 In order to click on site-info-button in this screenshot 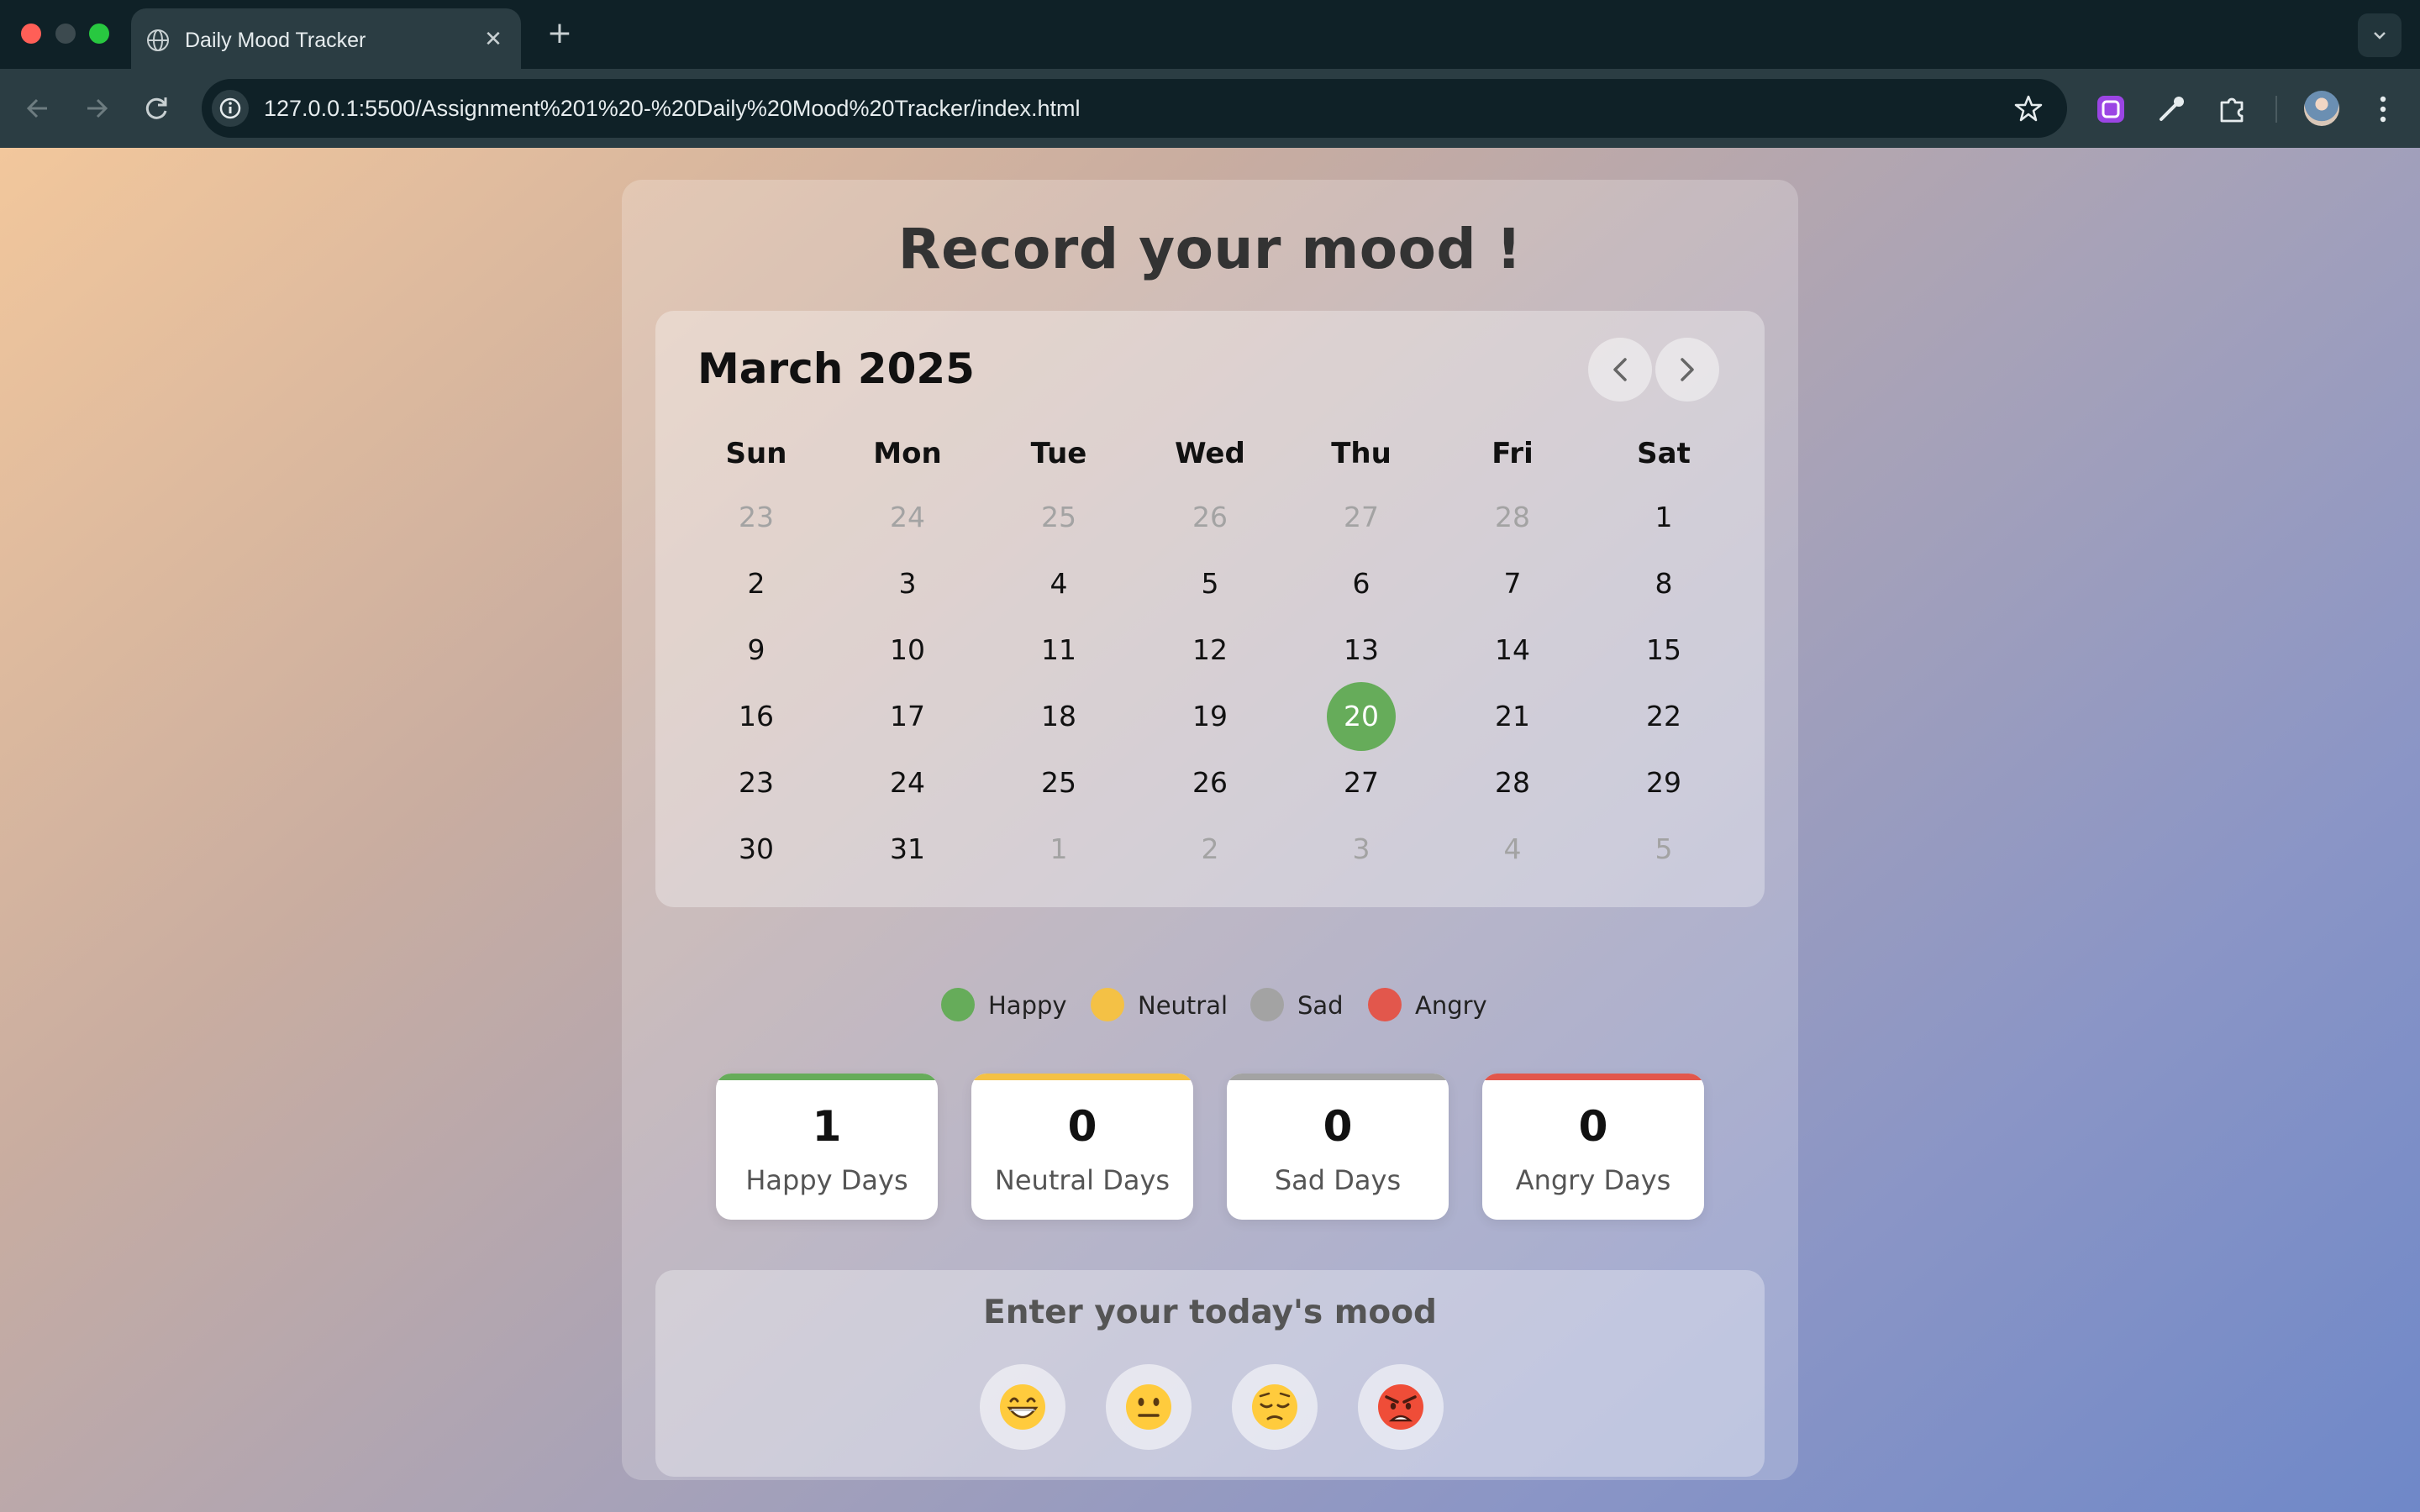, I will do `click(231, 108)`.